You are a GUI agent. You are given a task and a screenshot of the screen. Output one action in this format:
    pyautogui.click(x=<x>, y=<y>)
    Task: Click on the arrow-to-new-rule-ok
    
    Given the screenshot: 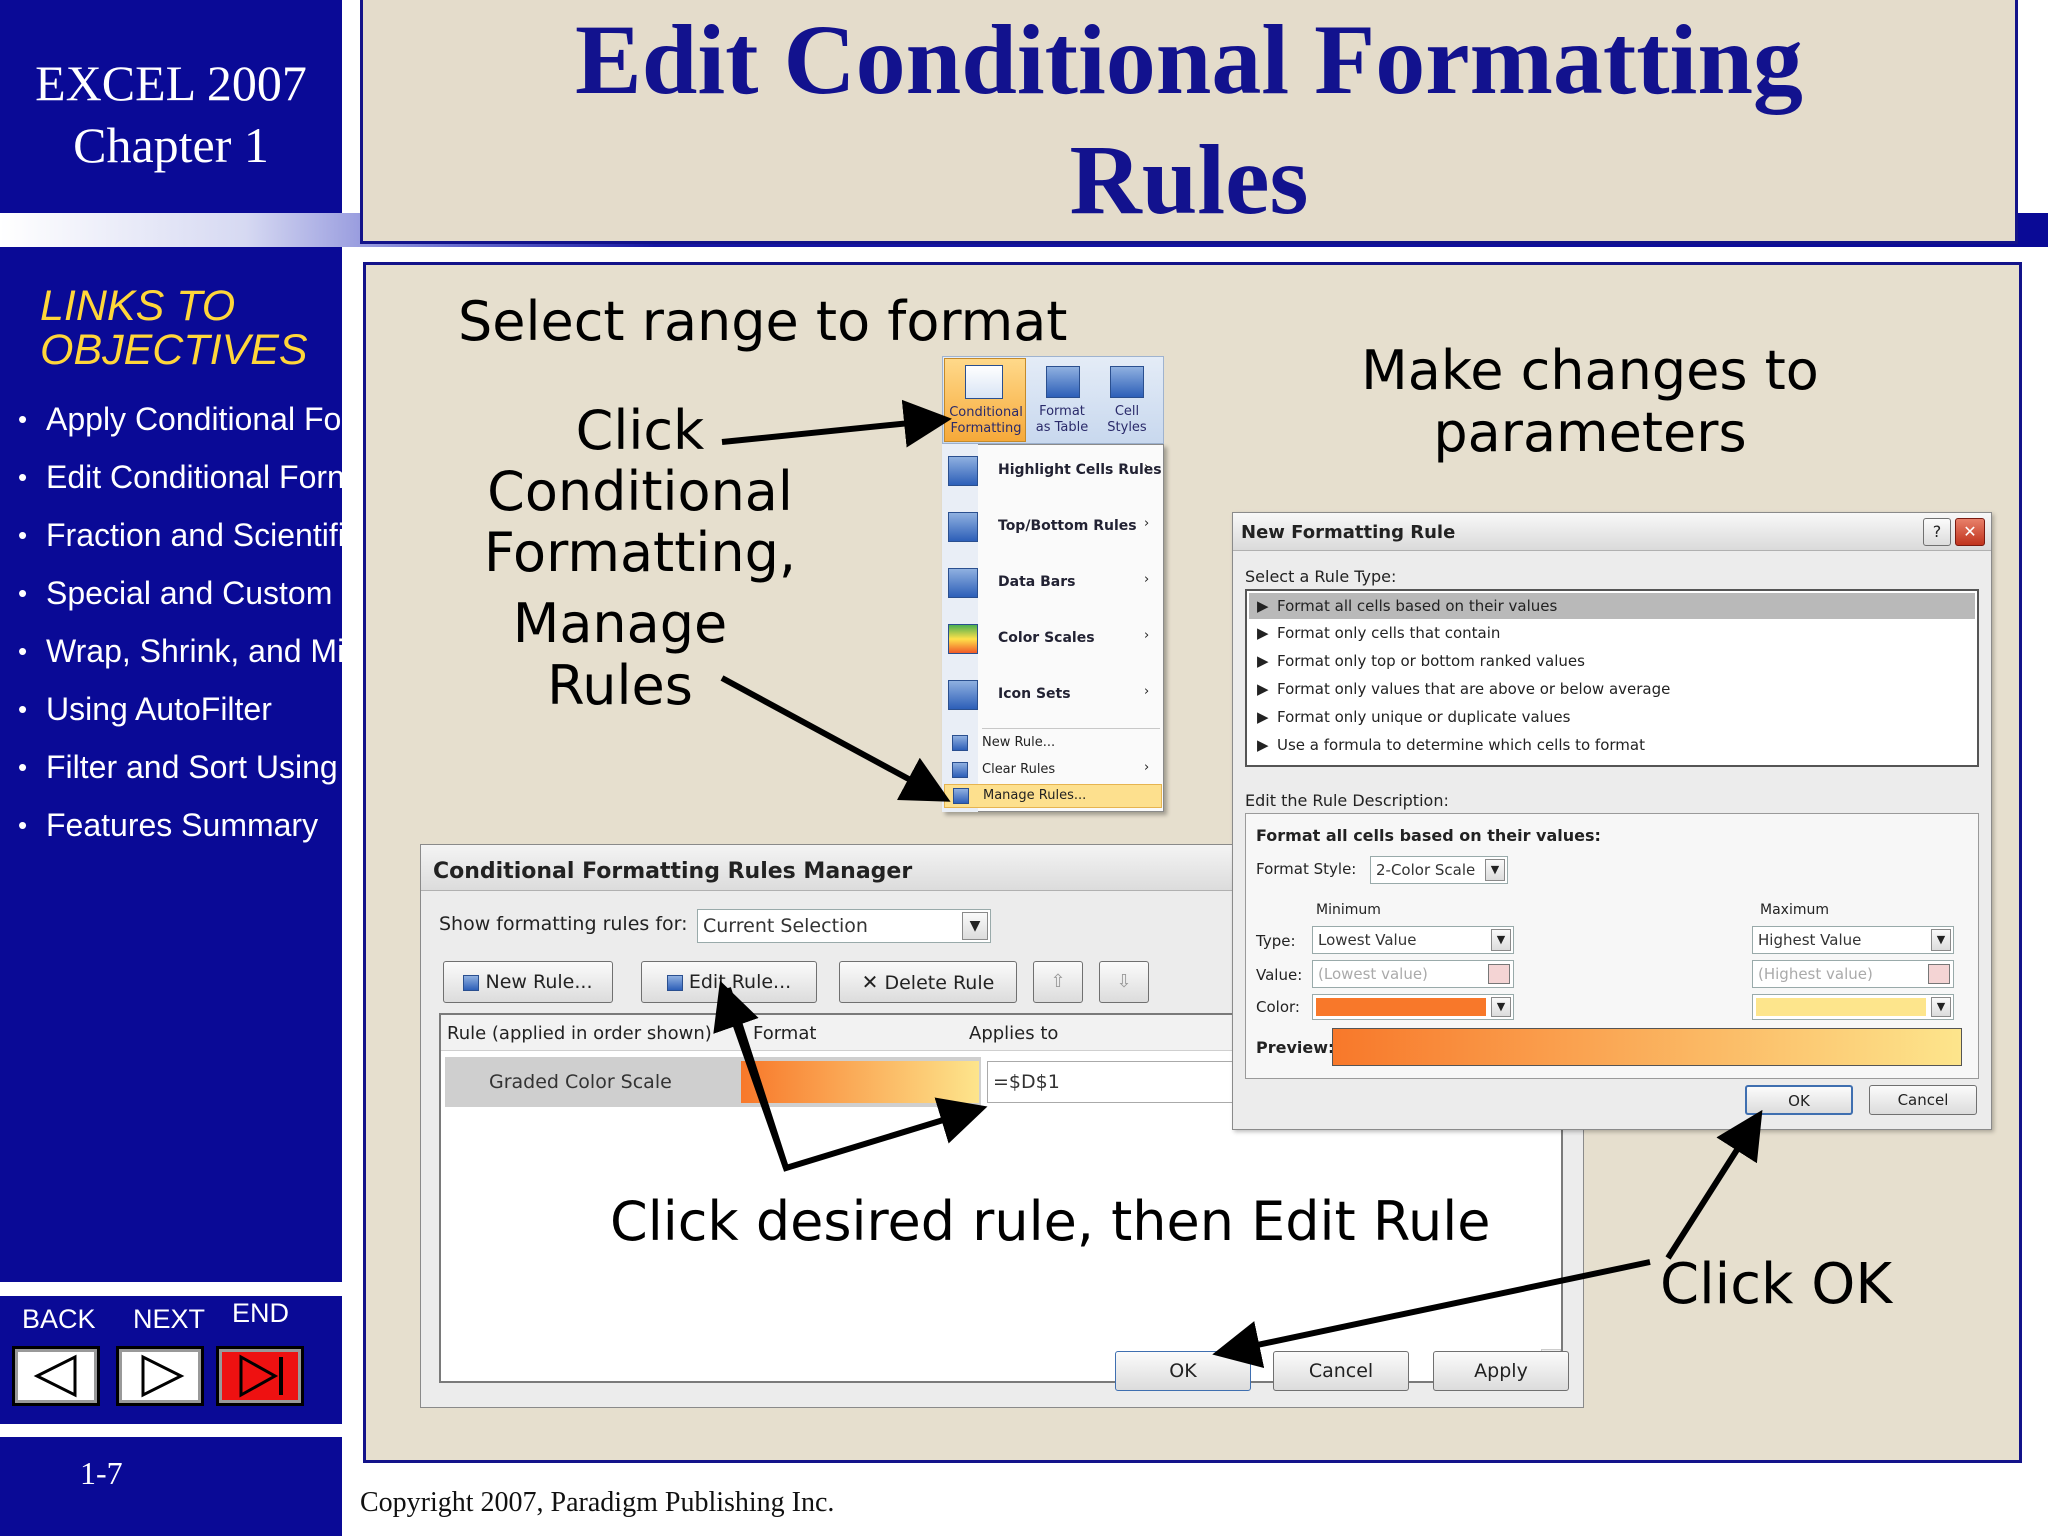 What is the action you would take?
    pyautogui.click(x=1714, y=1184)
    